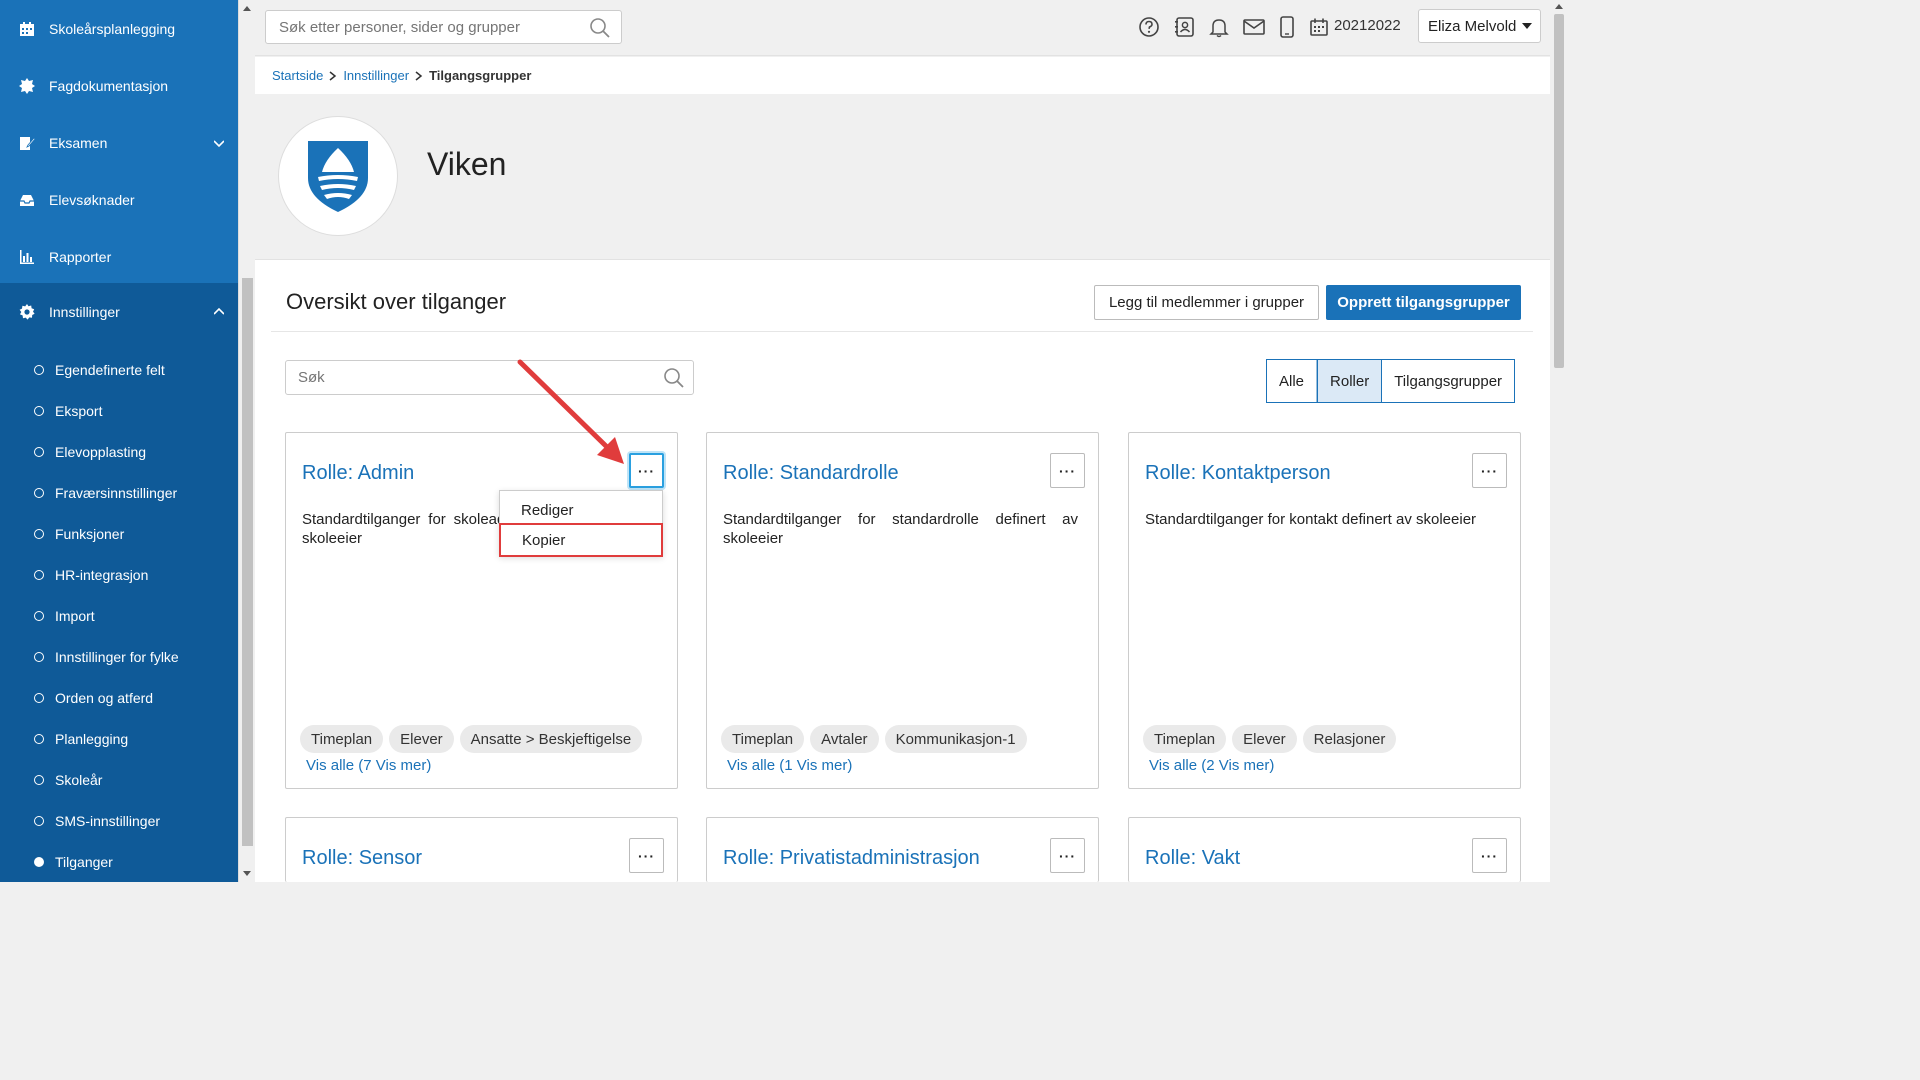 This screenshot has width=1920, height=1080. Describe the element at coordinates (1292, 381) in the screenshot. I see `filter-all: Alle` at that location.